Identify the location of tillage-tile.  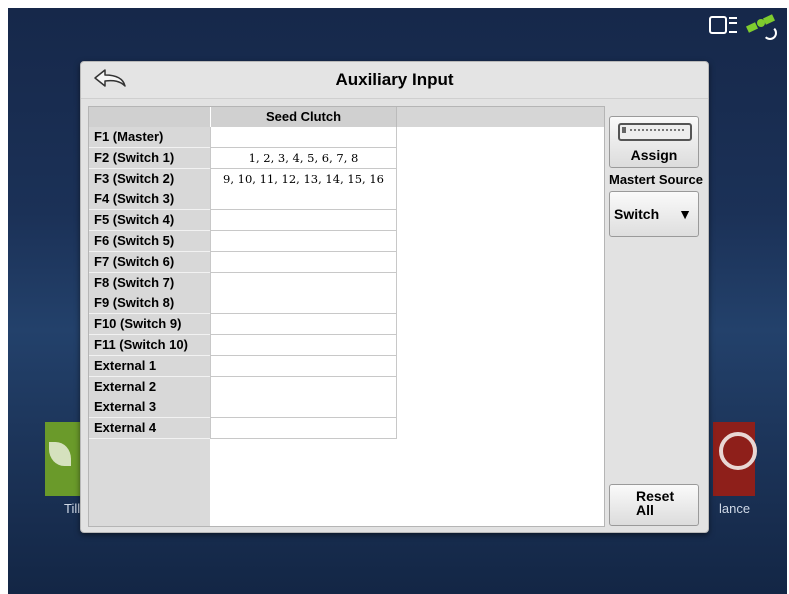
(63, 459).